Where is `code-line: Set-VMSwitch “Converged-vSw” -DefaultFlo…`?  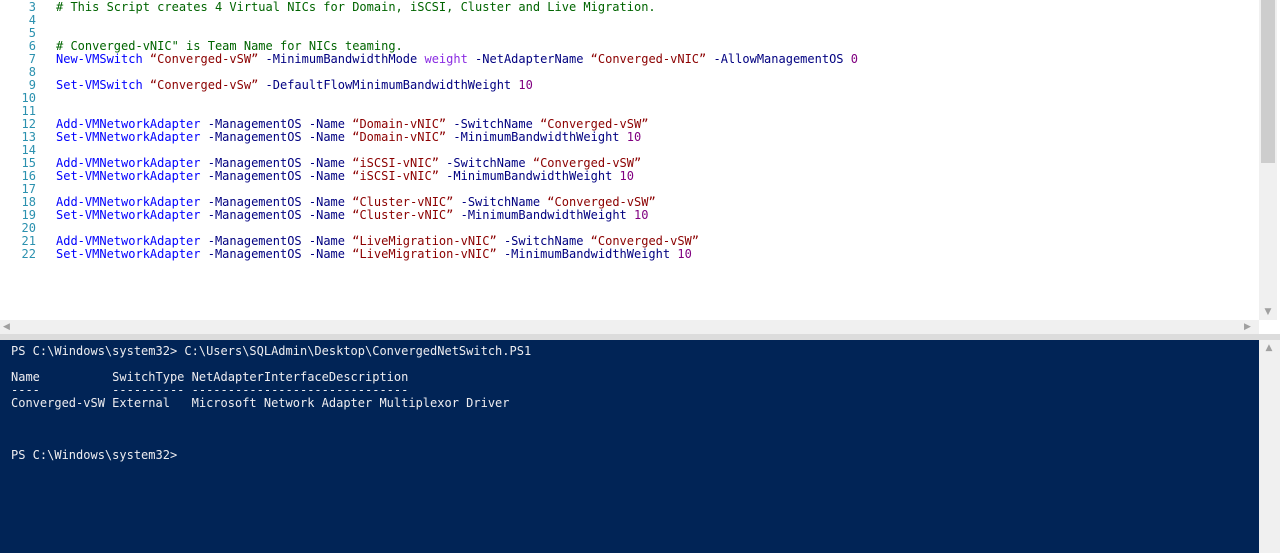
code-line: Set-VMSwitch “Converged-vSw” -DefaultFlo… is located at coordinates (294, 85).